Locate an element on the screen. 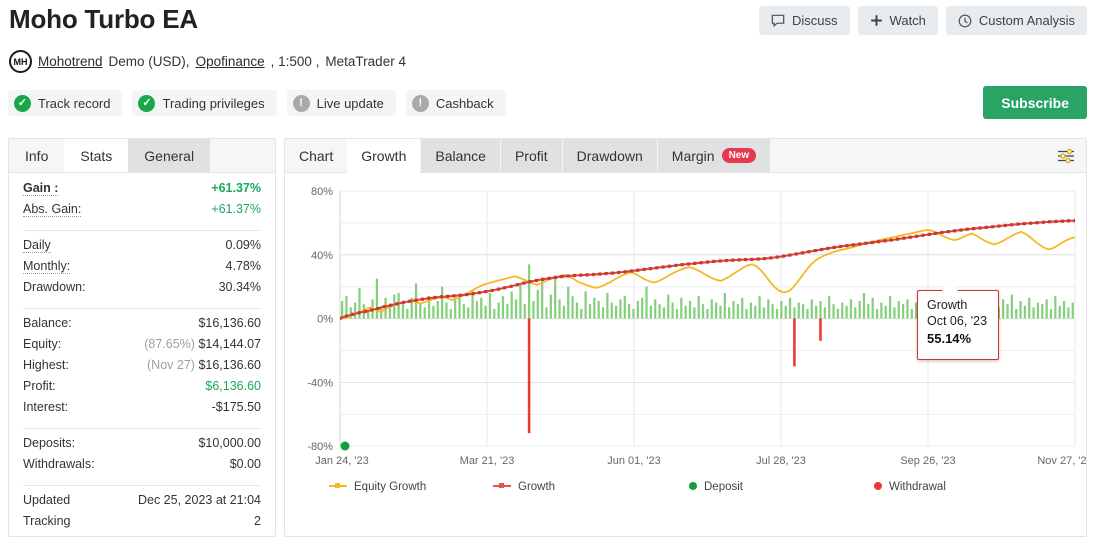 The image size is (1095, 545). tooltip-series: Growth is located at coordinates (947, 305).